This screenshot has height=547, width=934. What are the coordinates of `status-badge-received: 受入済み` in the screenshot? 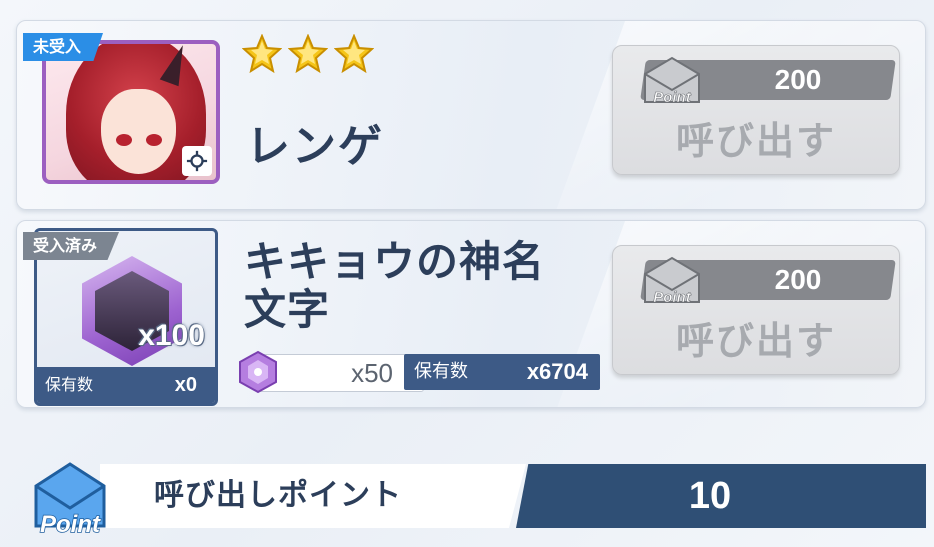 It's located at (71, 246).